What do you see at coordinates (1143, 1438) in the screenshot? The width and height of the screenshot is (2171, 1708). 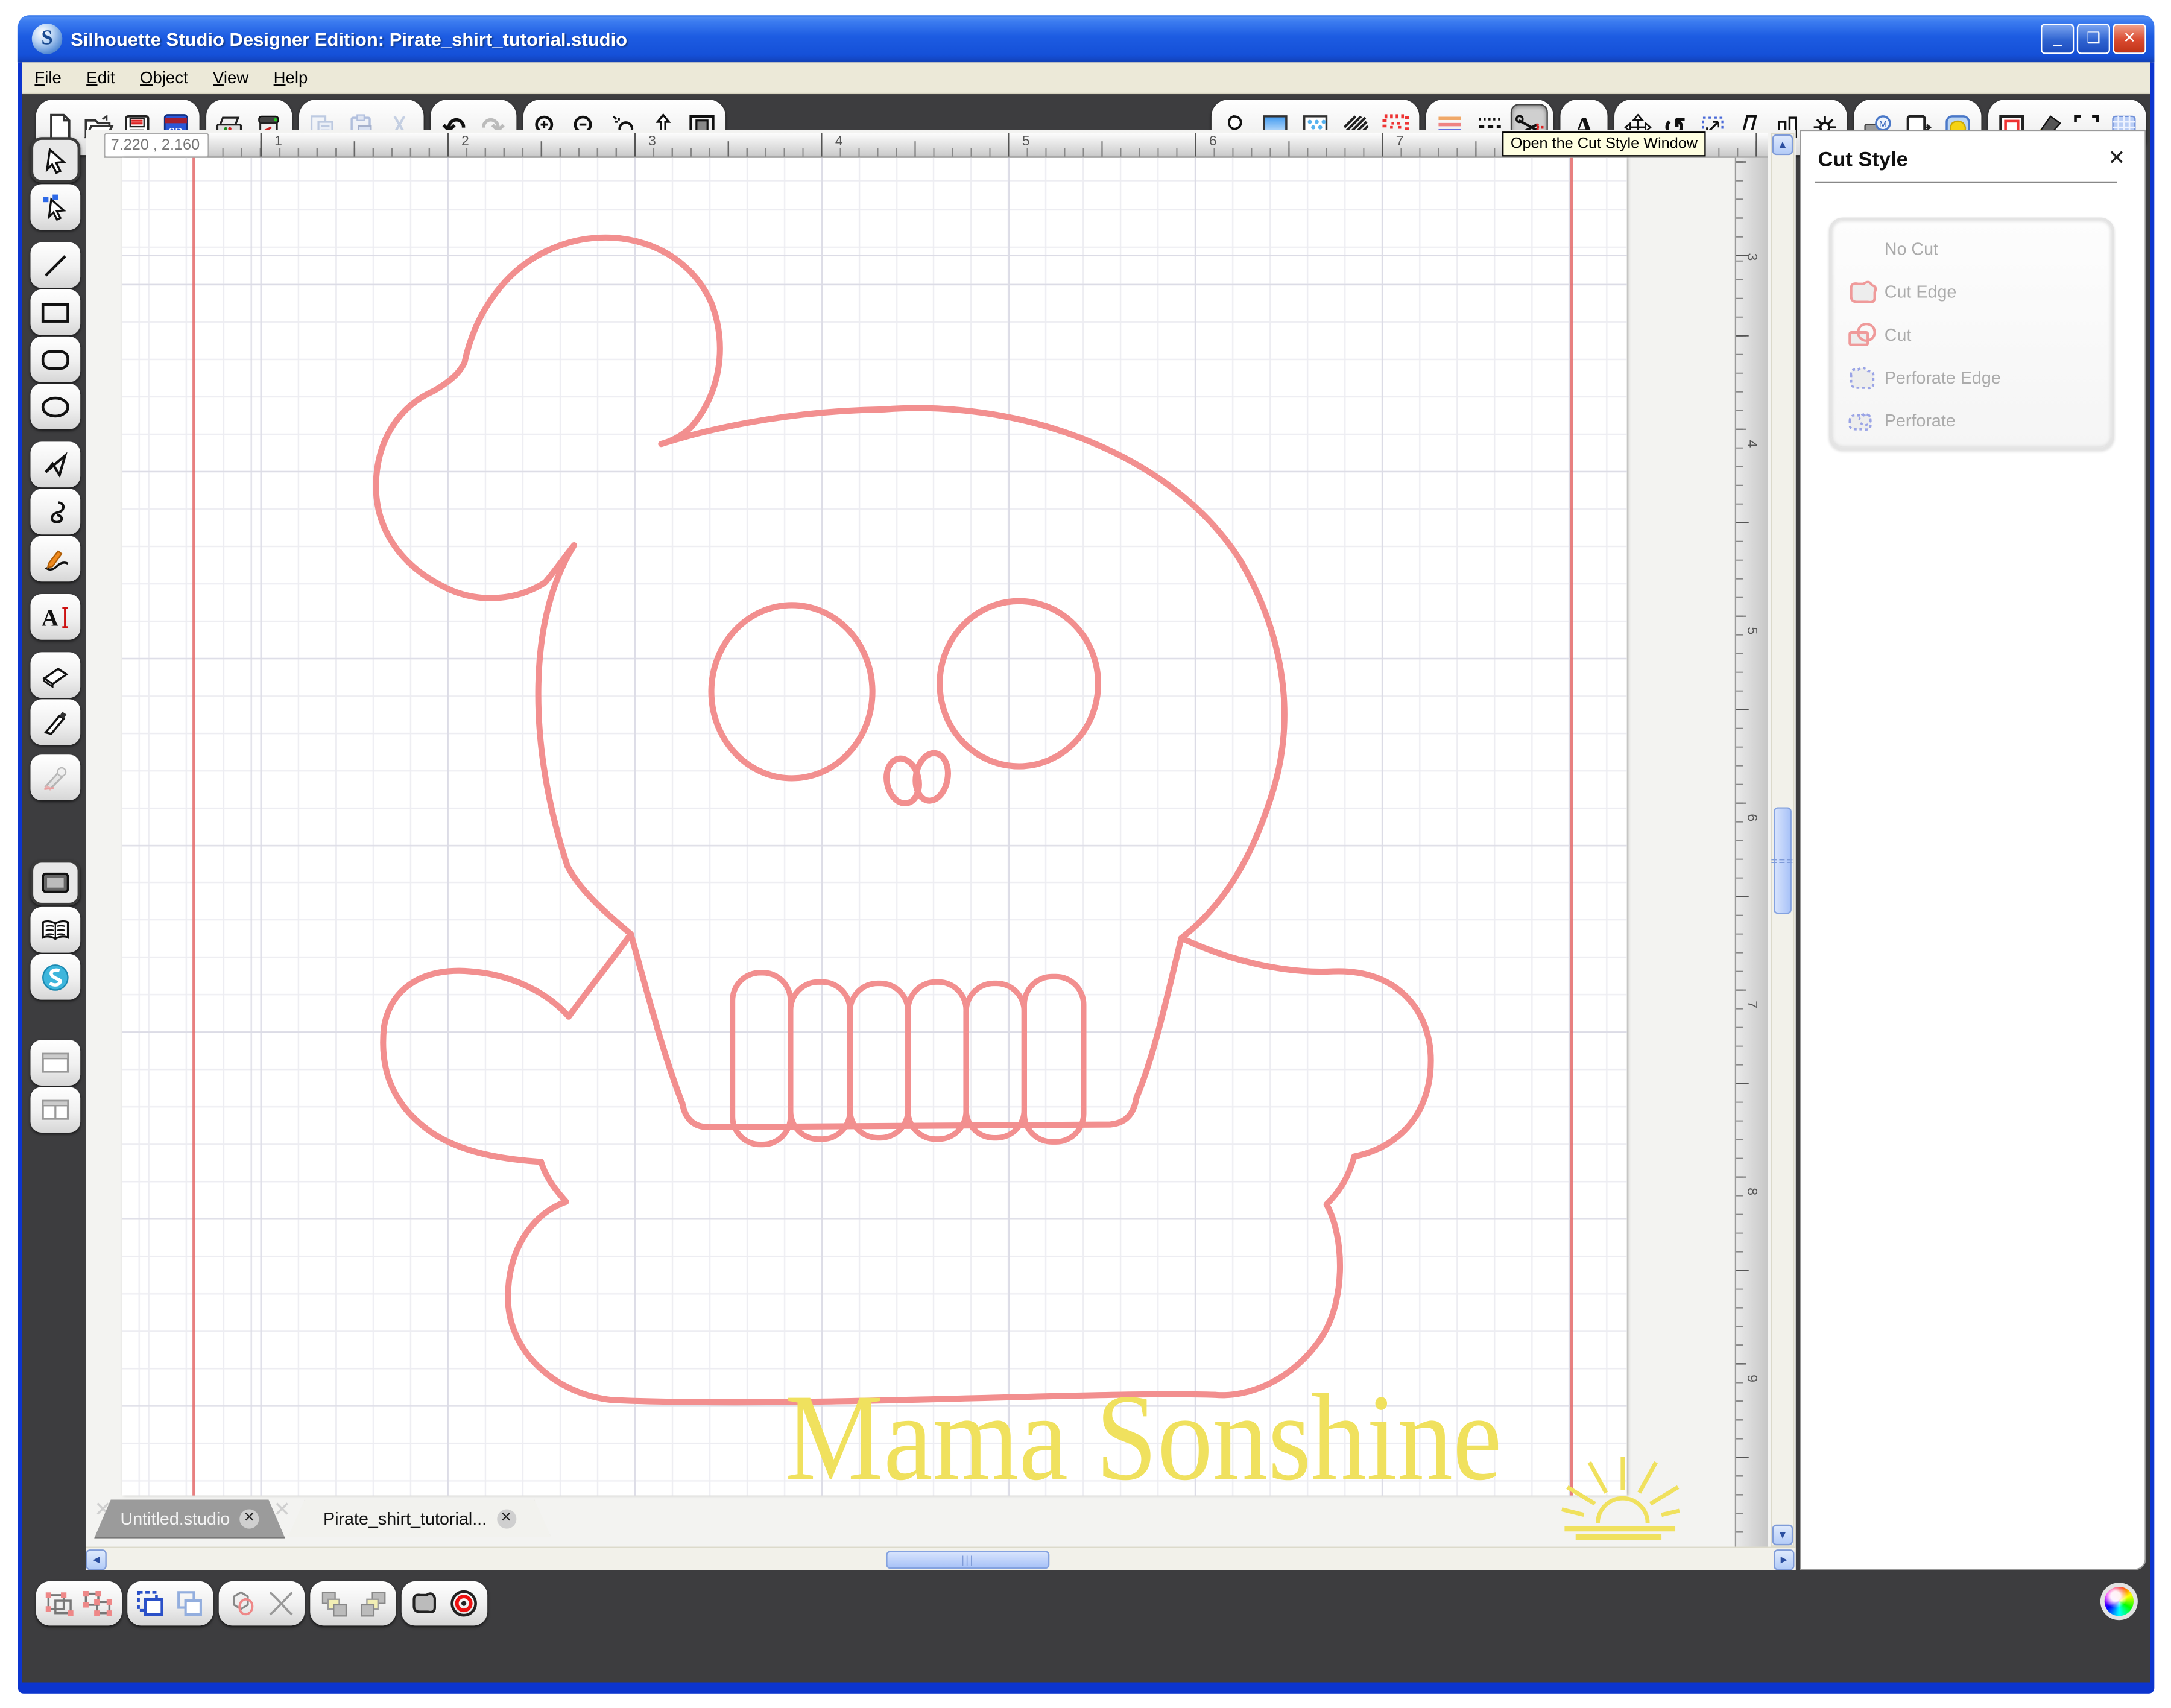 I see `watermark-text: Mama Sonshine` at bounding box center [1143, 1438].